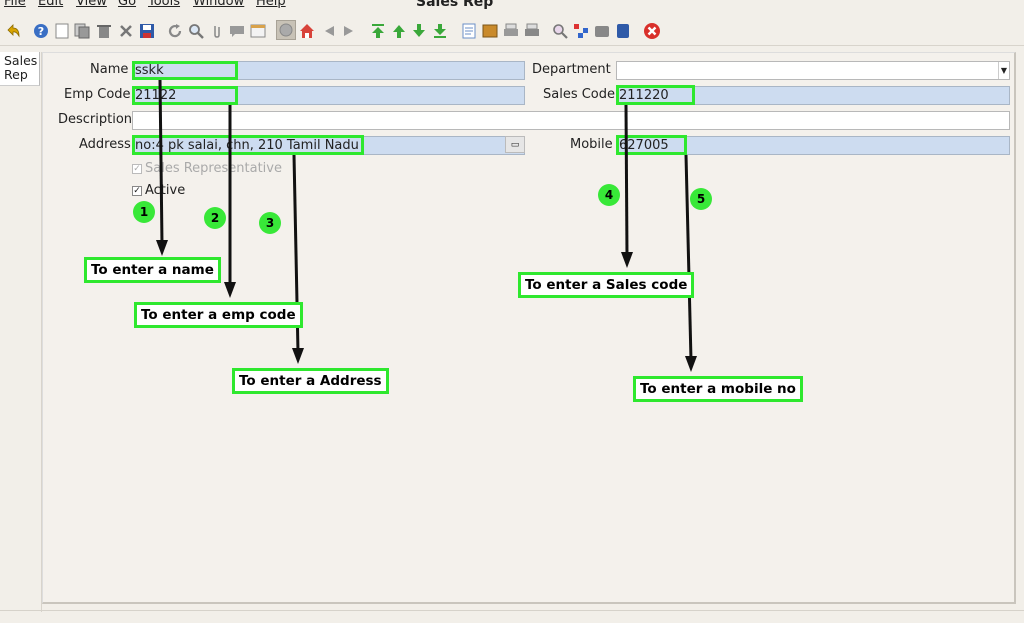 The image size is (1024, 623). What do you see at coordinates (95, 119) in the screenshot?
I see `description-label: Description` at bounding box center [95, 119].